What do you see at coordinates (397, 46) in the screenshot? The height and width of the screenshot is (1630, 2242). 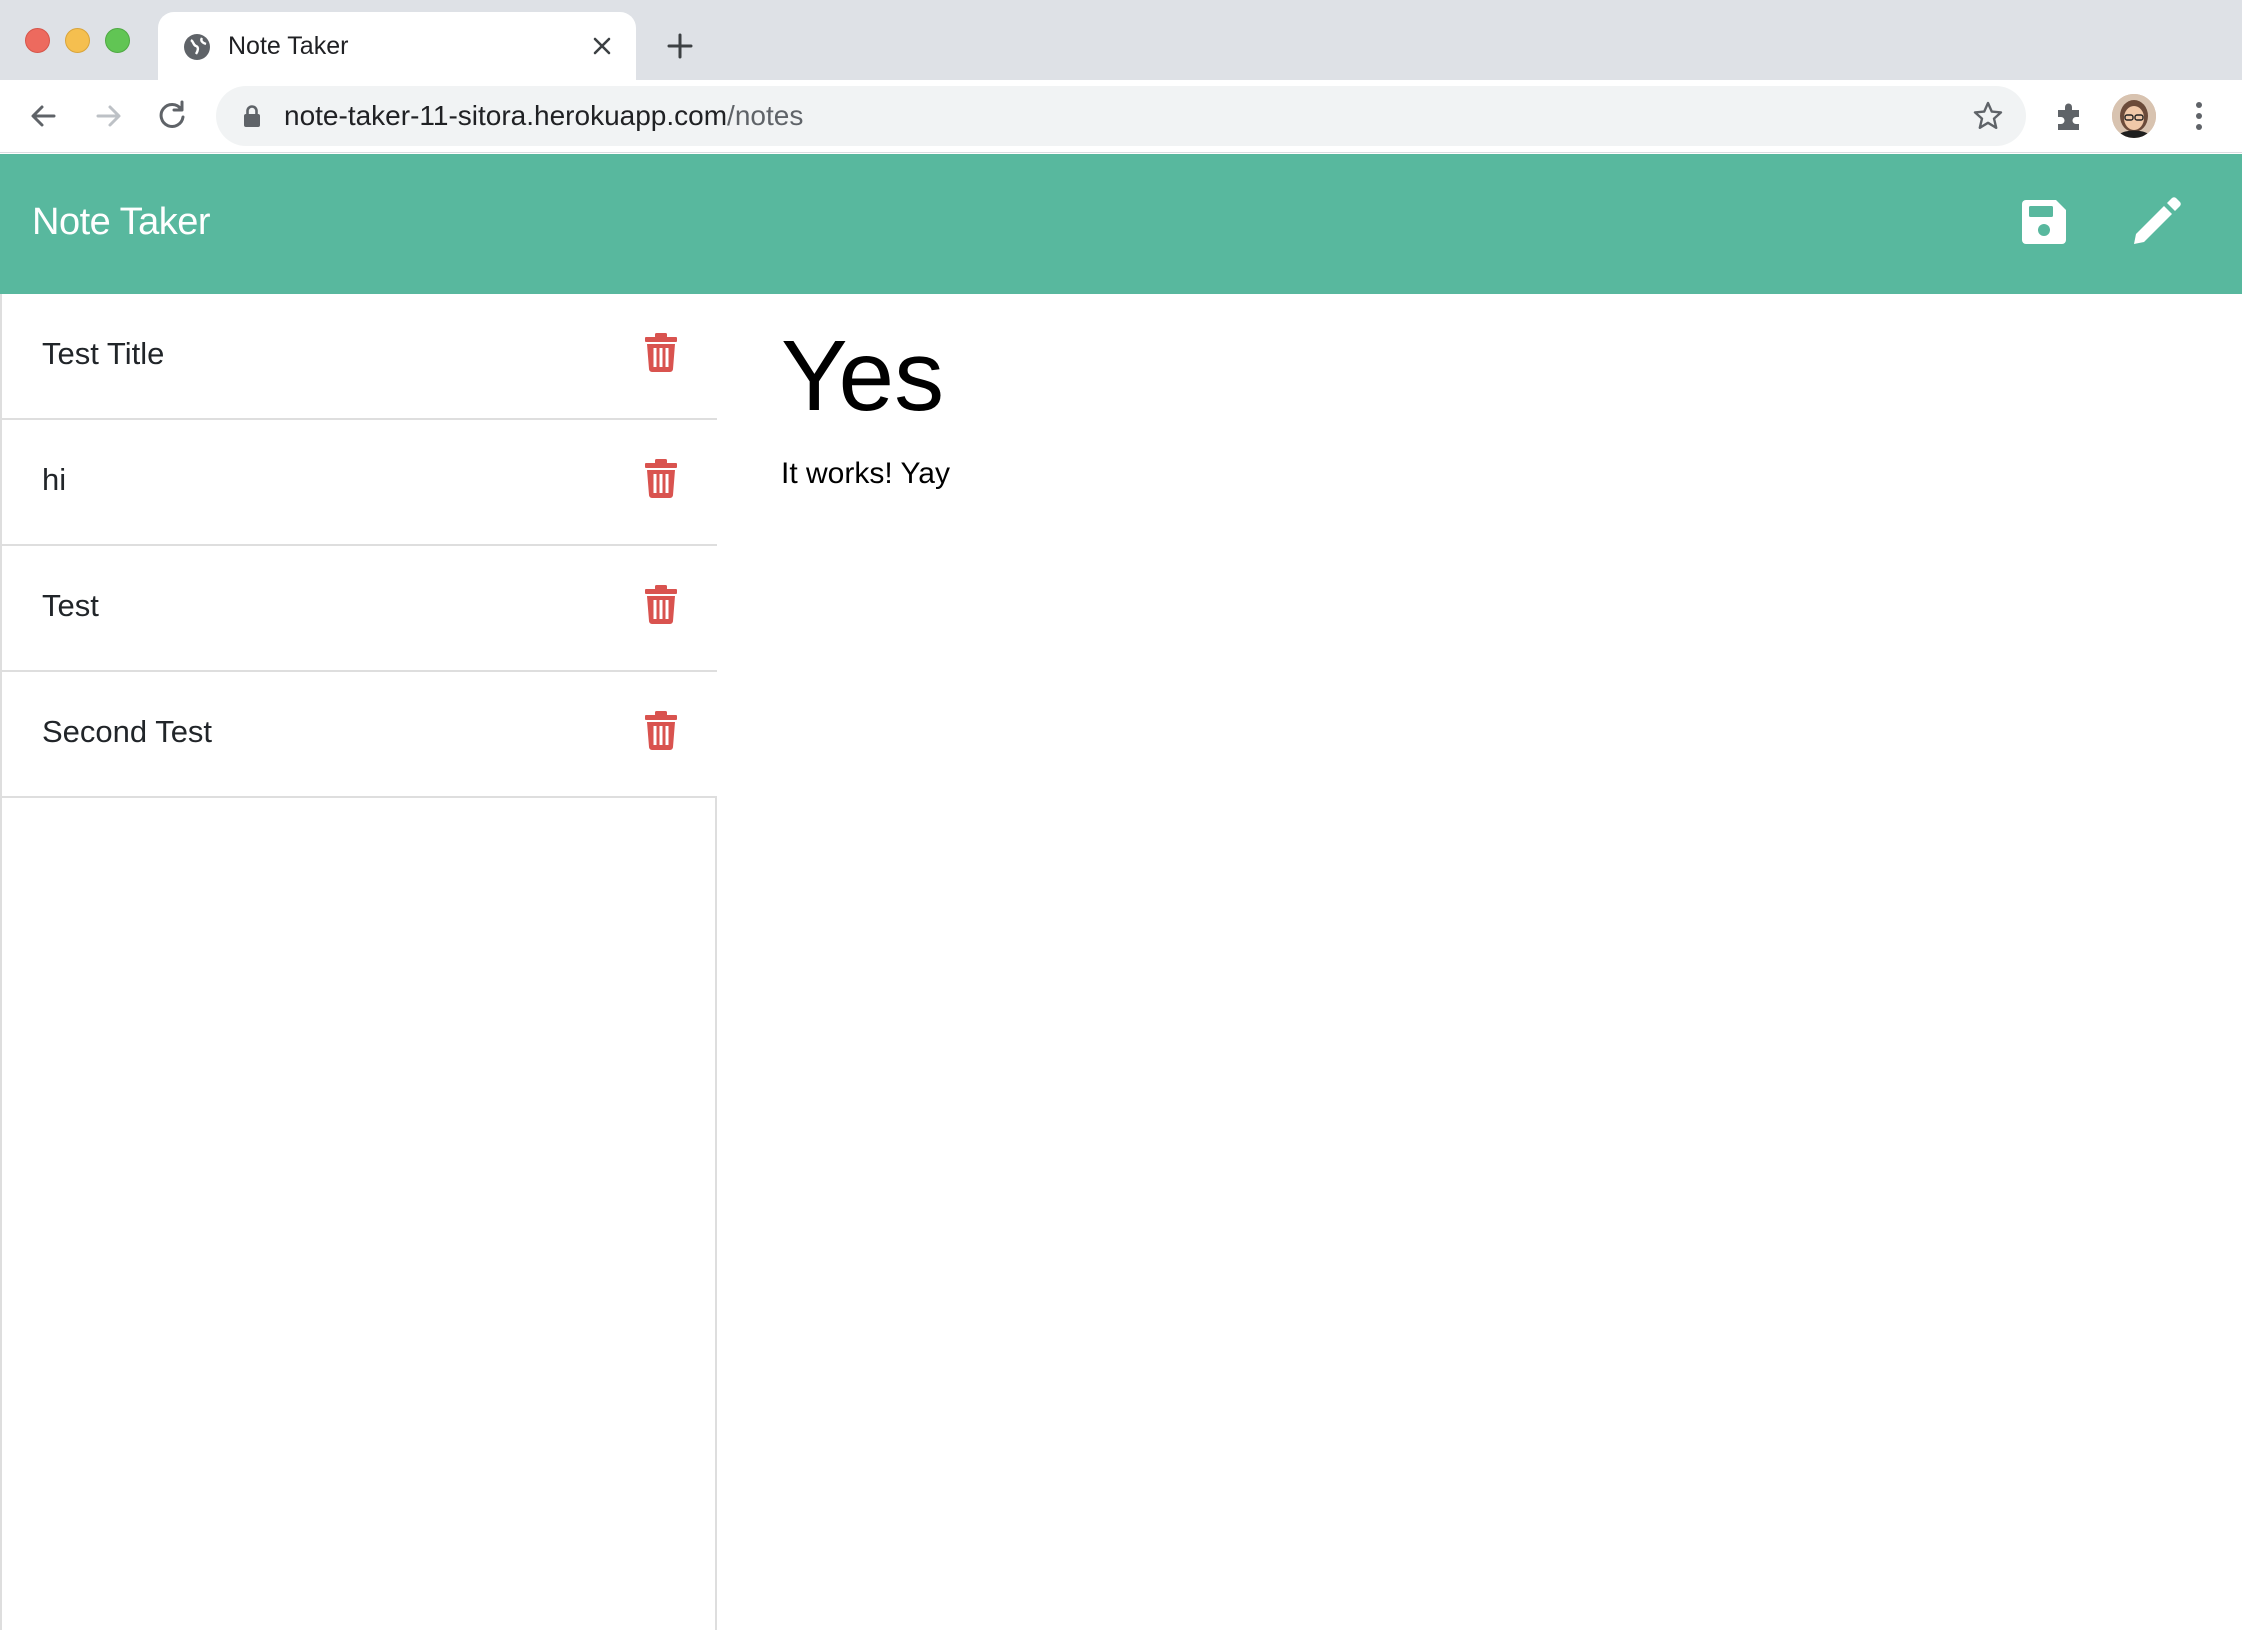 I see `browser-tab: Note Taker` at bounding box center [397, 46].